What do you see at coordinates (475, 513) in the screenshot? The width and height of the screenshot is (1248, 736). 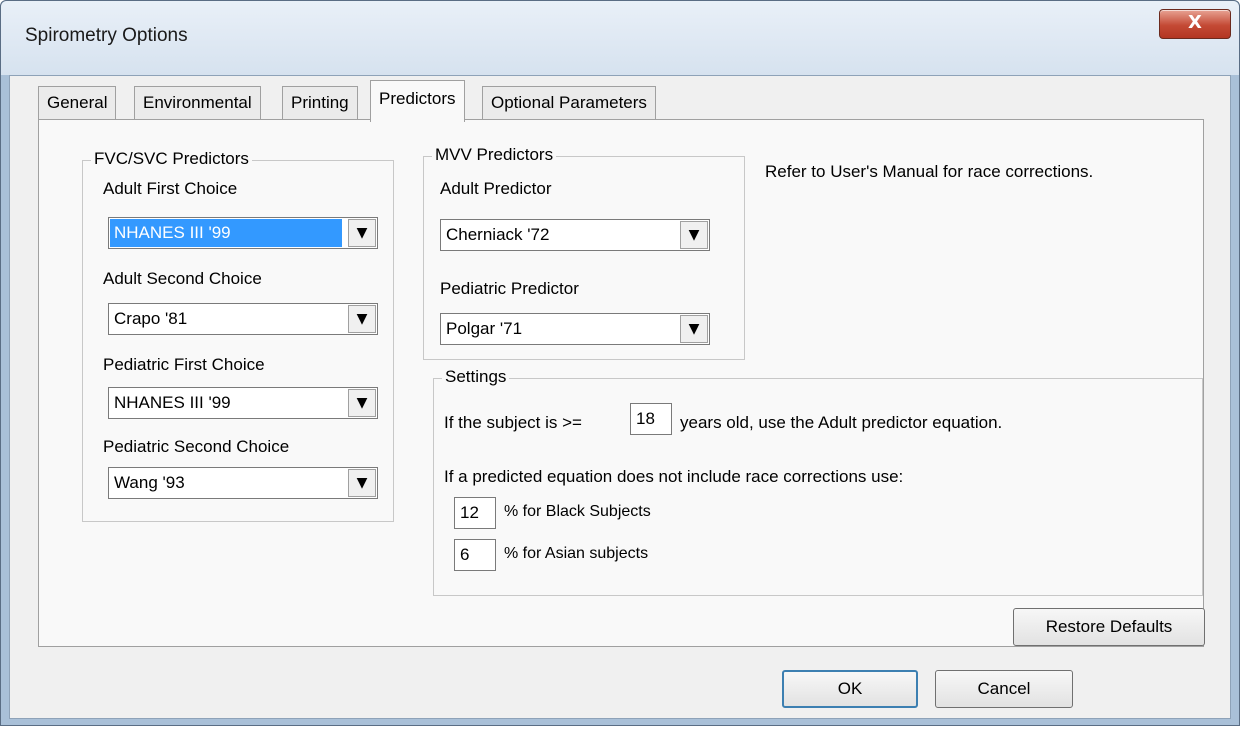 I see `black-subjects-percent-input: 12` at bounding box center [475, 513].